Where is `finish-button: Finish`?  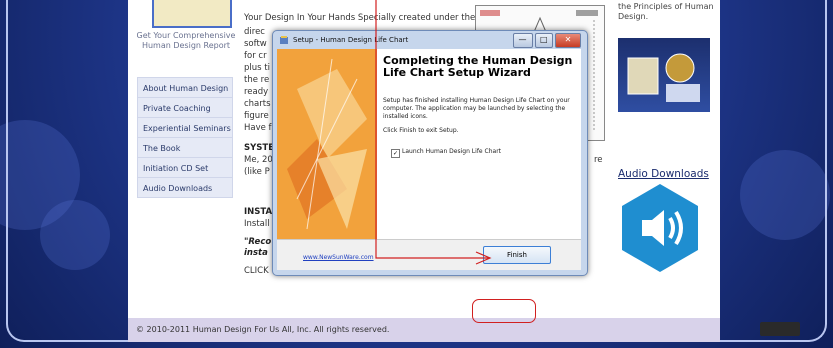 finish-button: Finish is located at coordinates (517, 255).